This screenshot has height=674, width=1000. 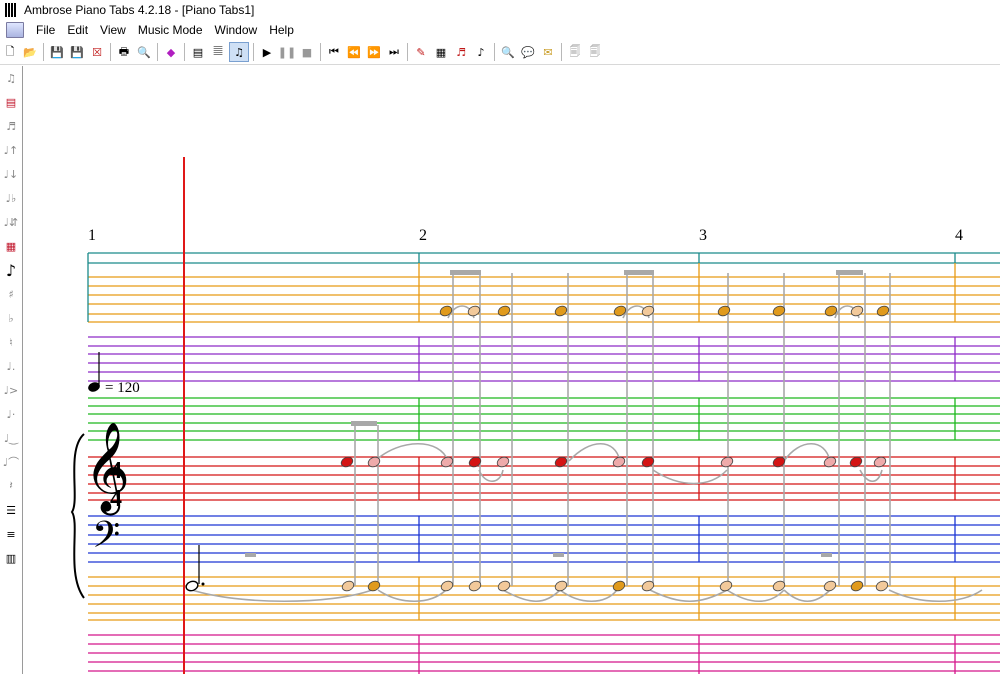 I want to click on dot, so click(x=203, y=584).